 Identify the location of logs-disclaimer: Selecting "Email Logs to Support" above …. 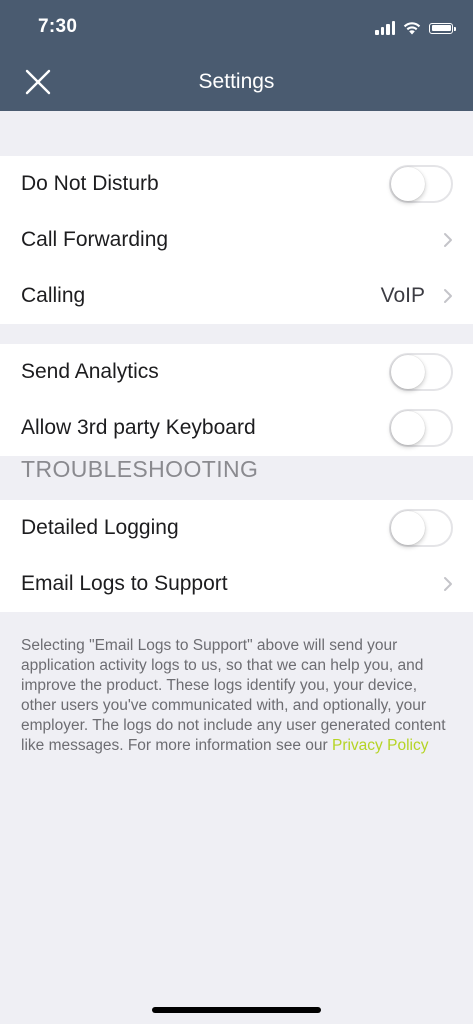
(236, 696).